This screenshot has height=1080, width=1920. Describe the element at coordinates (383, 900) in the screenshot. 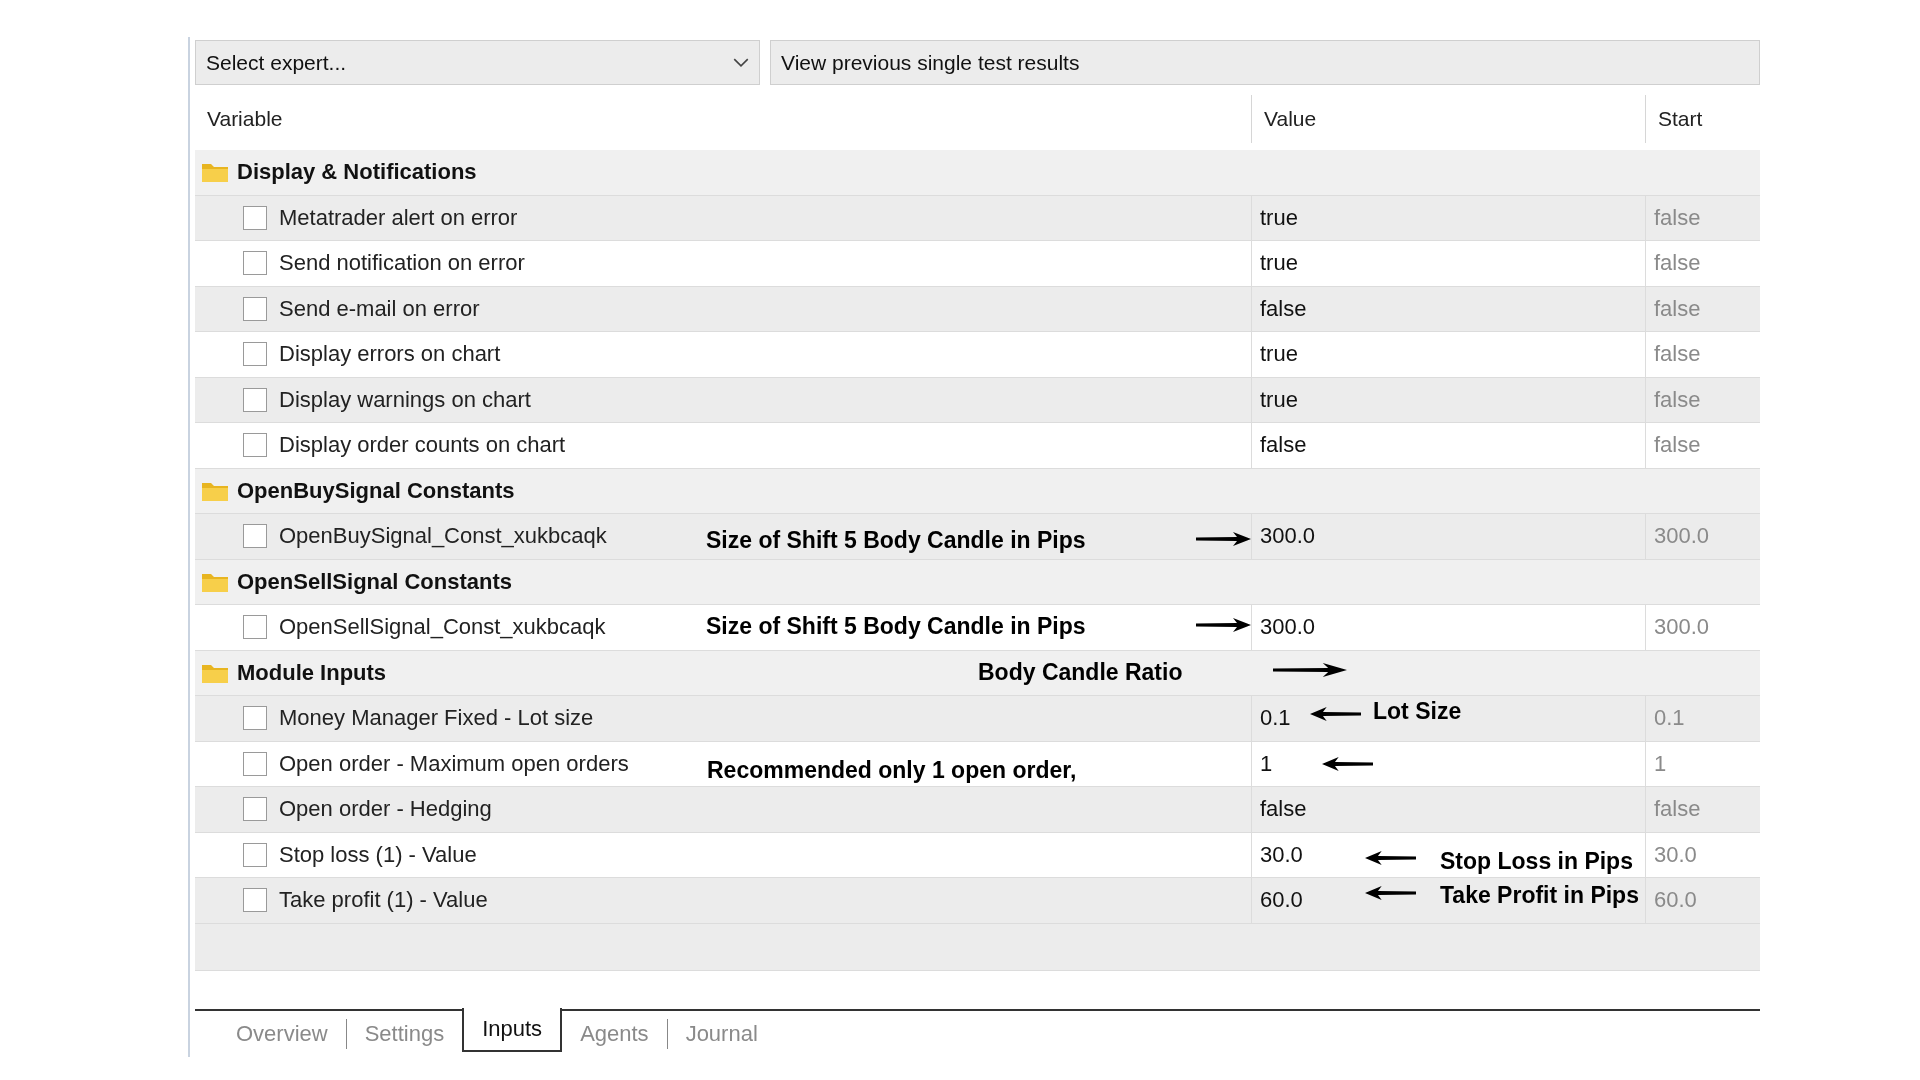

I see `parameter-name: Take profit (1) - Value` at that location.